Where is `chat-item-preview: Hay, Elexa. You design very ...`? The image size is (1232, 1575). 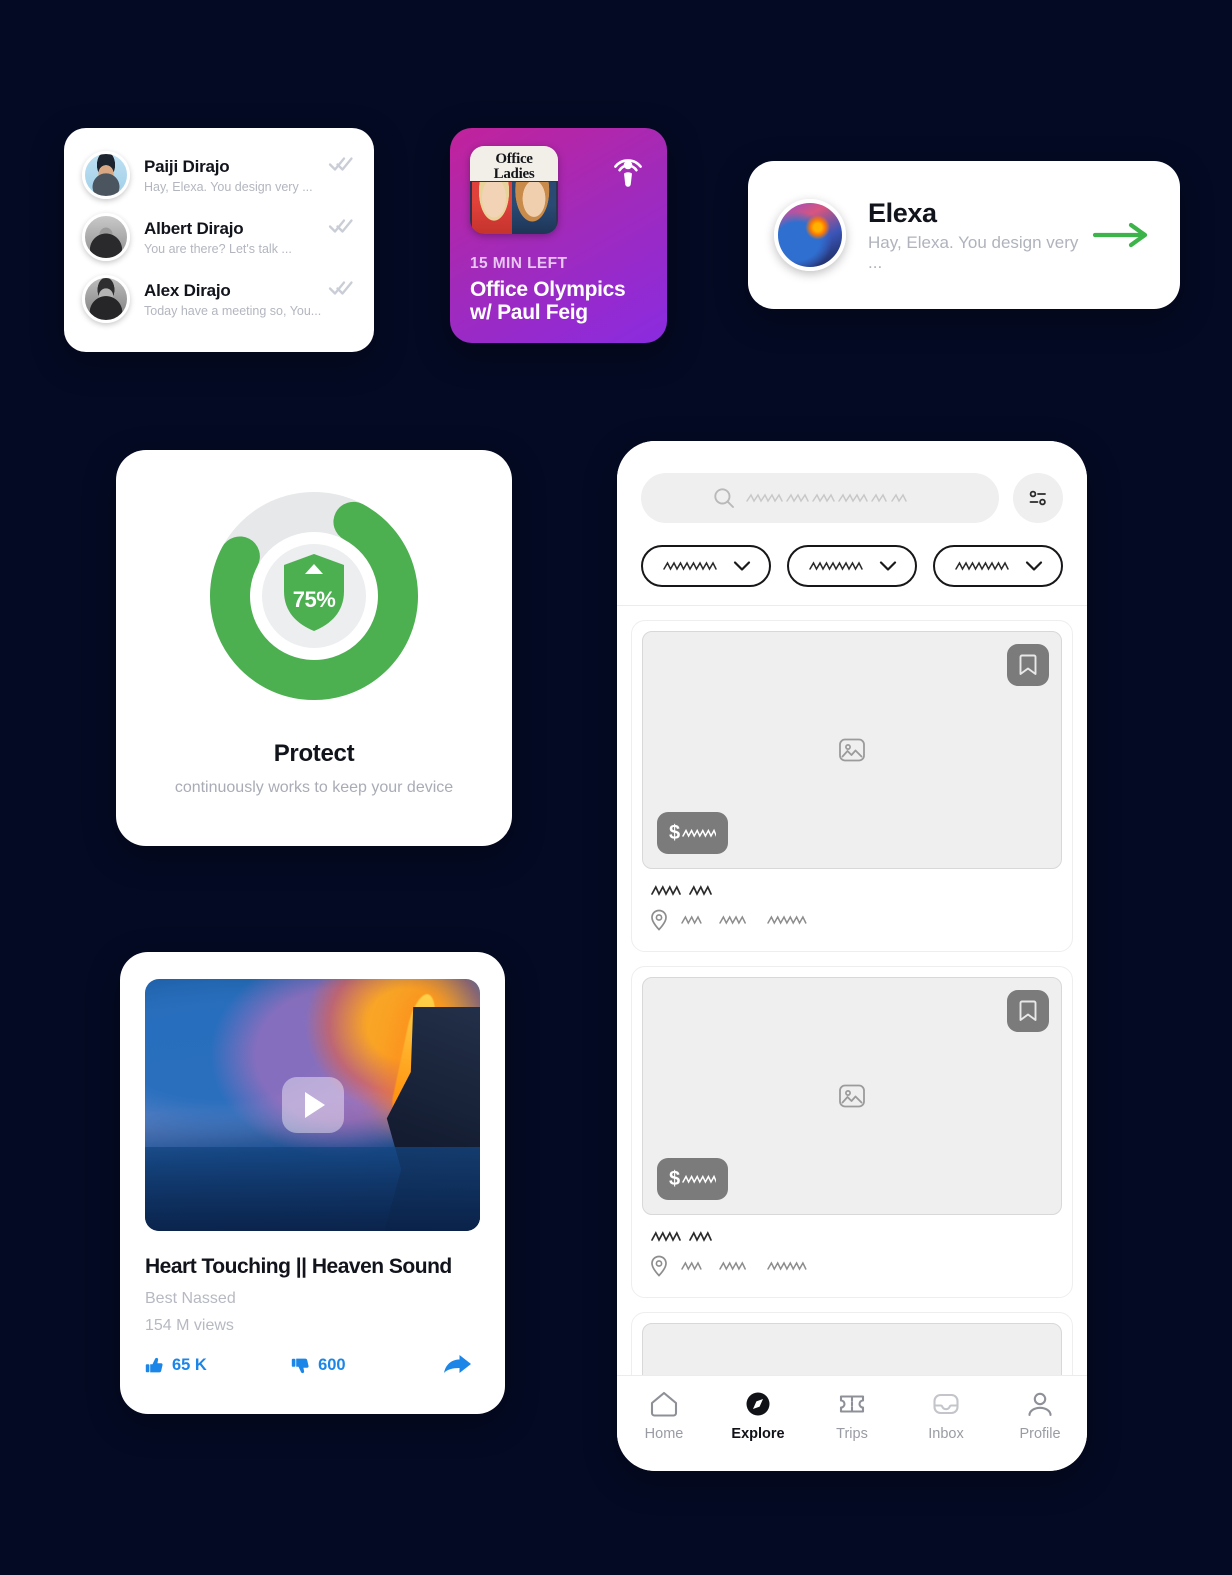 chat-item-preview: Hay, Elexa. You design very ... is located at coordinates (228, 186).